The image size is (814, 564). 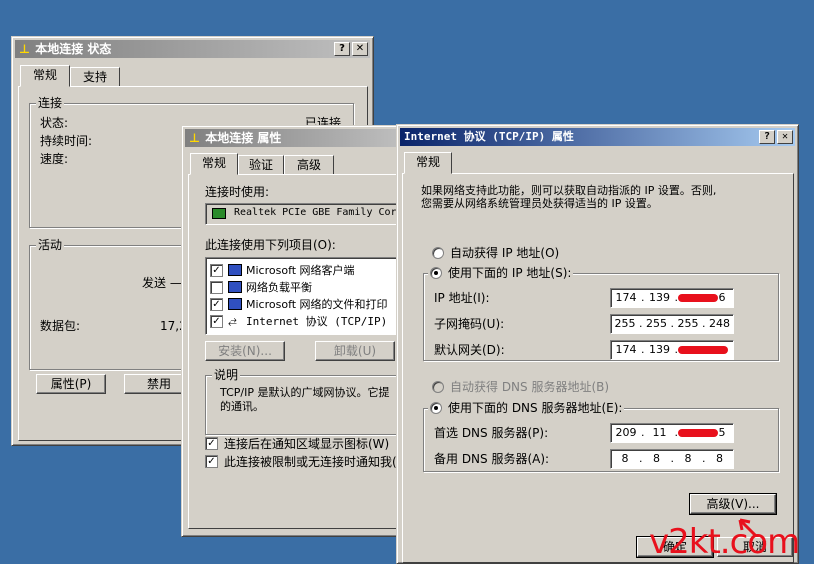 I want to click on description-text: 的通讯。, so click(x=242, y=406).